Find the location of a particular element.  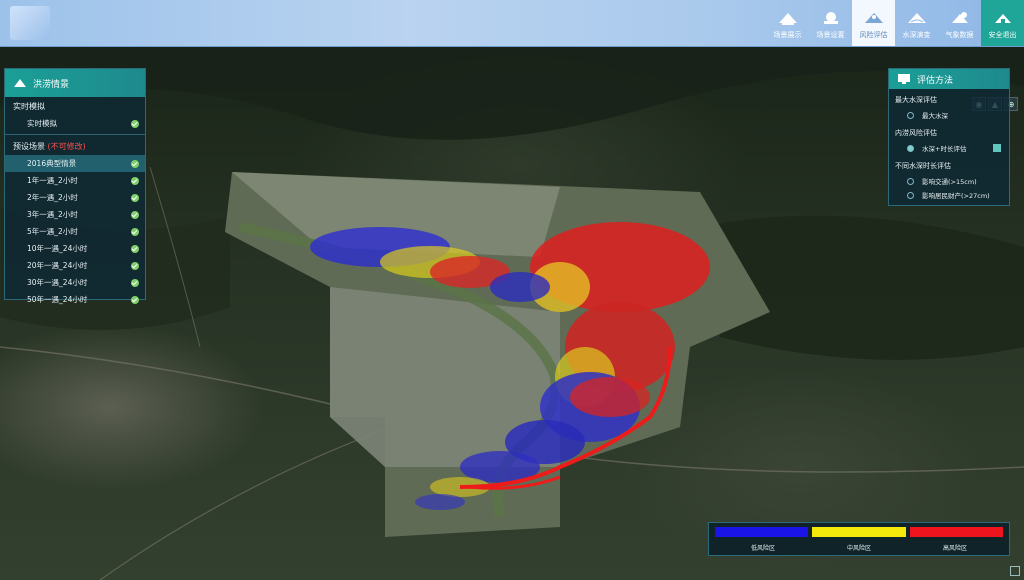

legend-labels: 低风险区 中风险区 高风险区 is located at coordinates (859, 547).